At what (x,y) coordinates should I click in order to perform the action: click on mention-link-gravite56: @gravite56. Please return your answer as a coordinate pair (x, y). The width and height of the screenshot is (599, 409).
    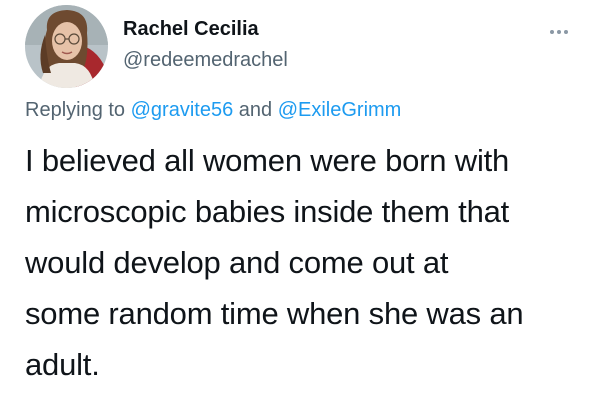
    Looking at the image, I should click on (182, 110).